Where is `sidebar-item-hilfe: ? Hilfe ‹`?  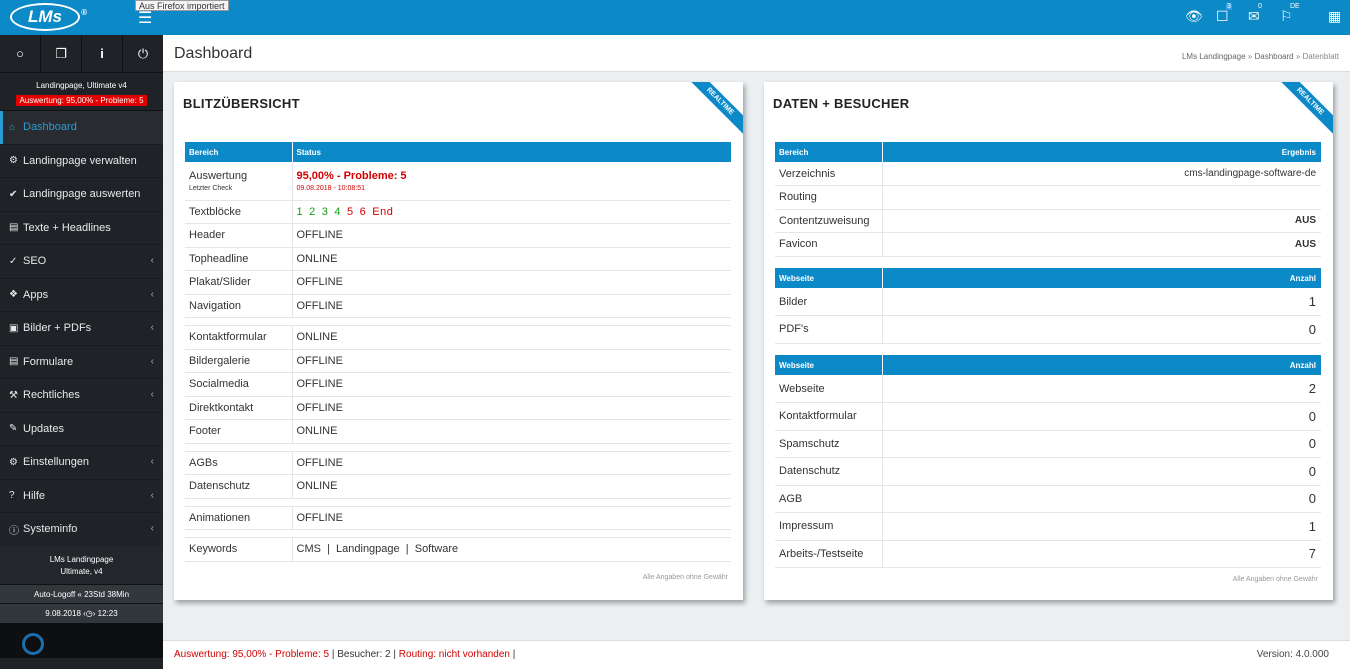 sidebar-item-hilfe: ? Hilfe ‹ is located at coordinates (81, 496).